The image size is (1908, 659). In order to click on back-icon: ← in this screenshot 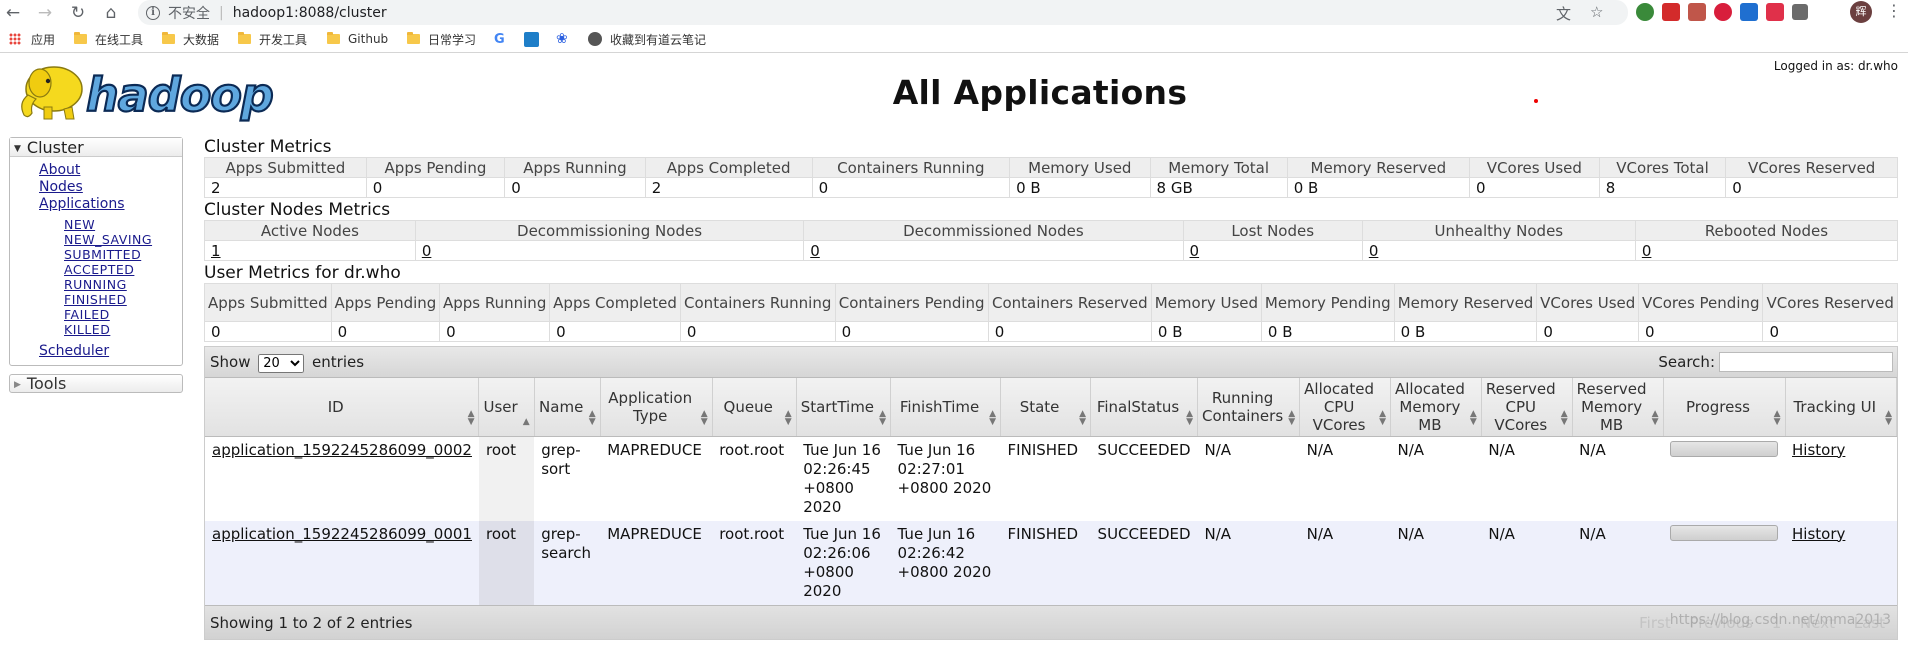, I will do `click(13, 13)`.